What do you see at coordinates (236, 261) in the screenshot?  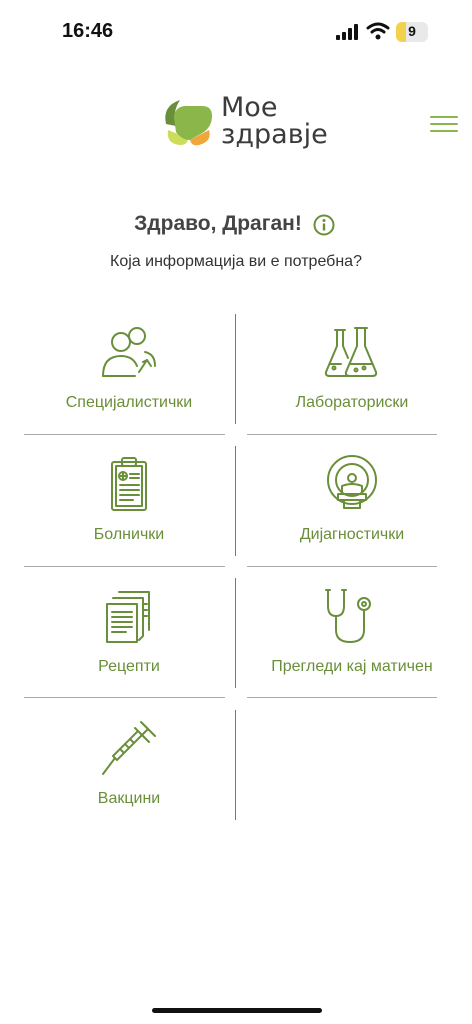 I see `greeting-subtitle: Која информација ви е потребна?` at bounding box center [236, 261].